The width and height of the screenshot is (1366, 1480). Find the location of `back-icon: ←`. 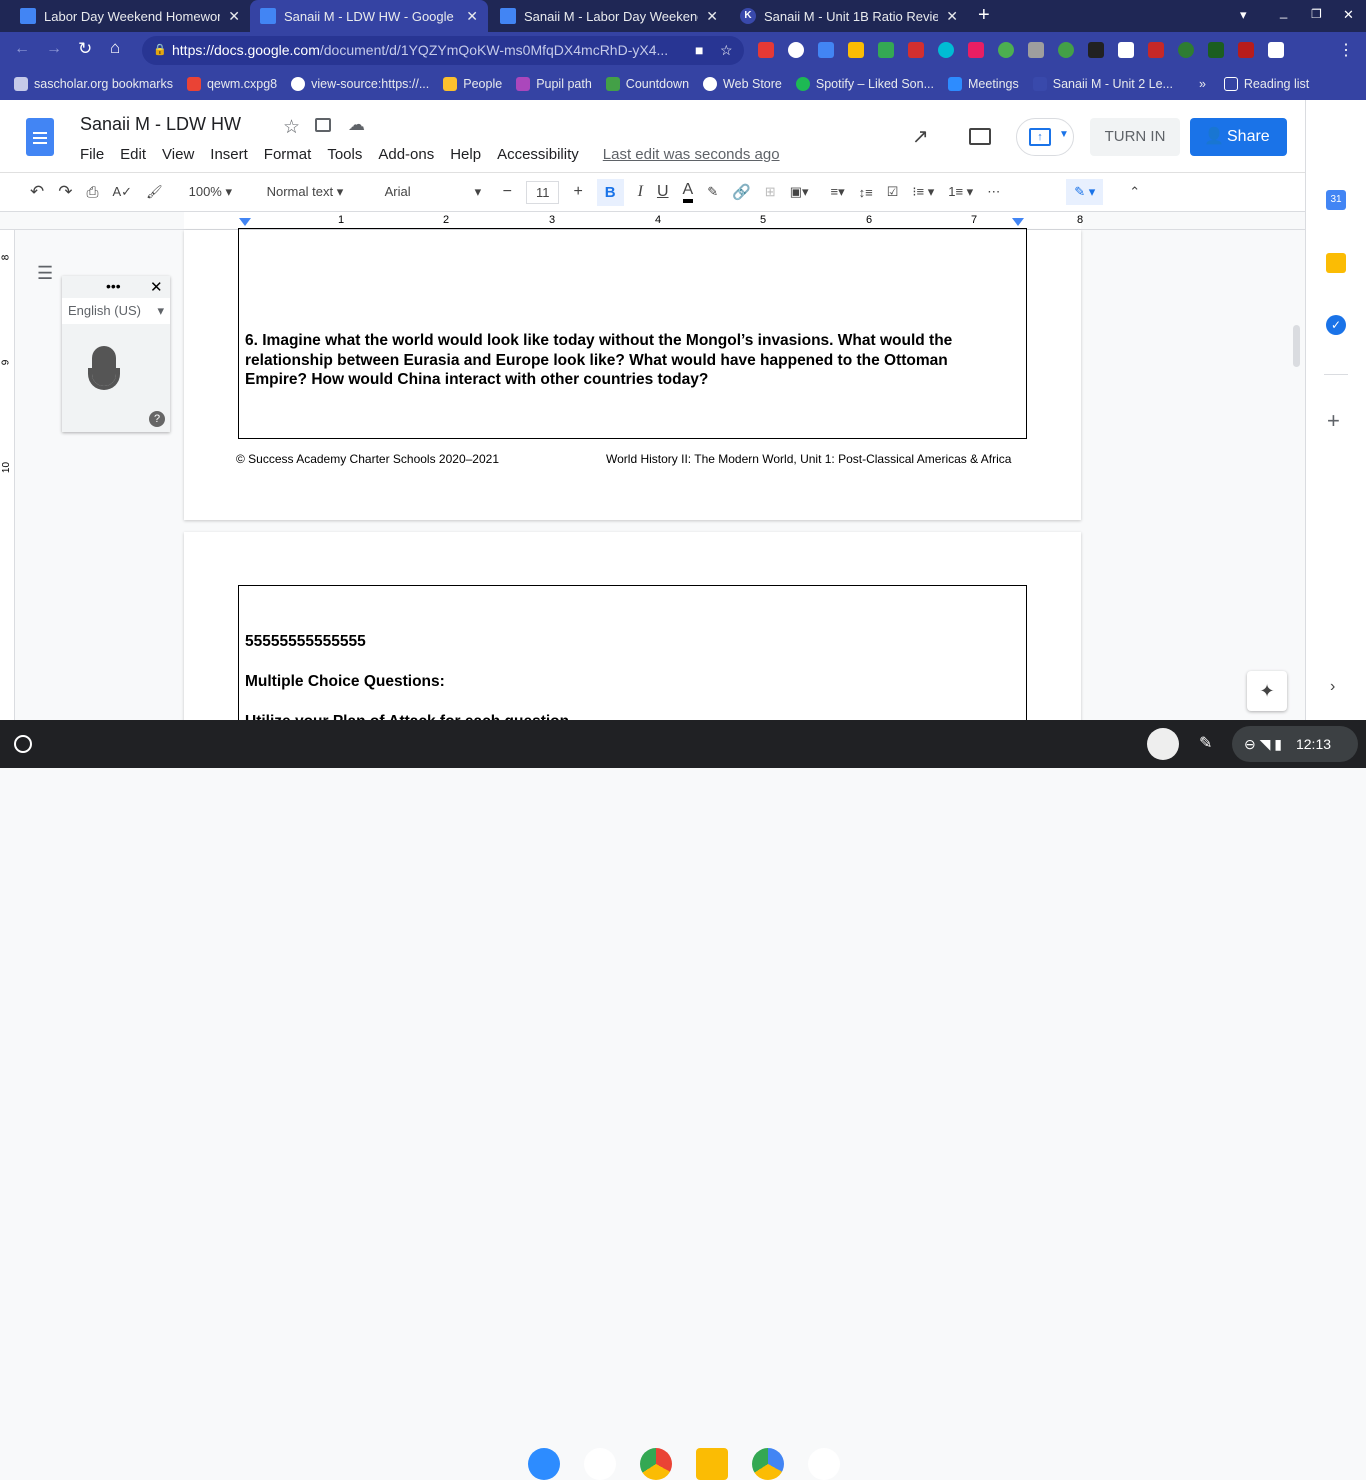

back-icon: ← is located at coordinates (22, 49).